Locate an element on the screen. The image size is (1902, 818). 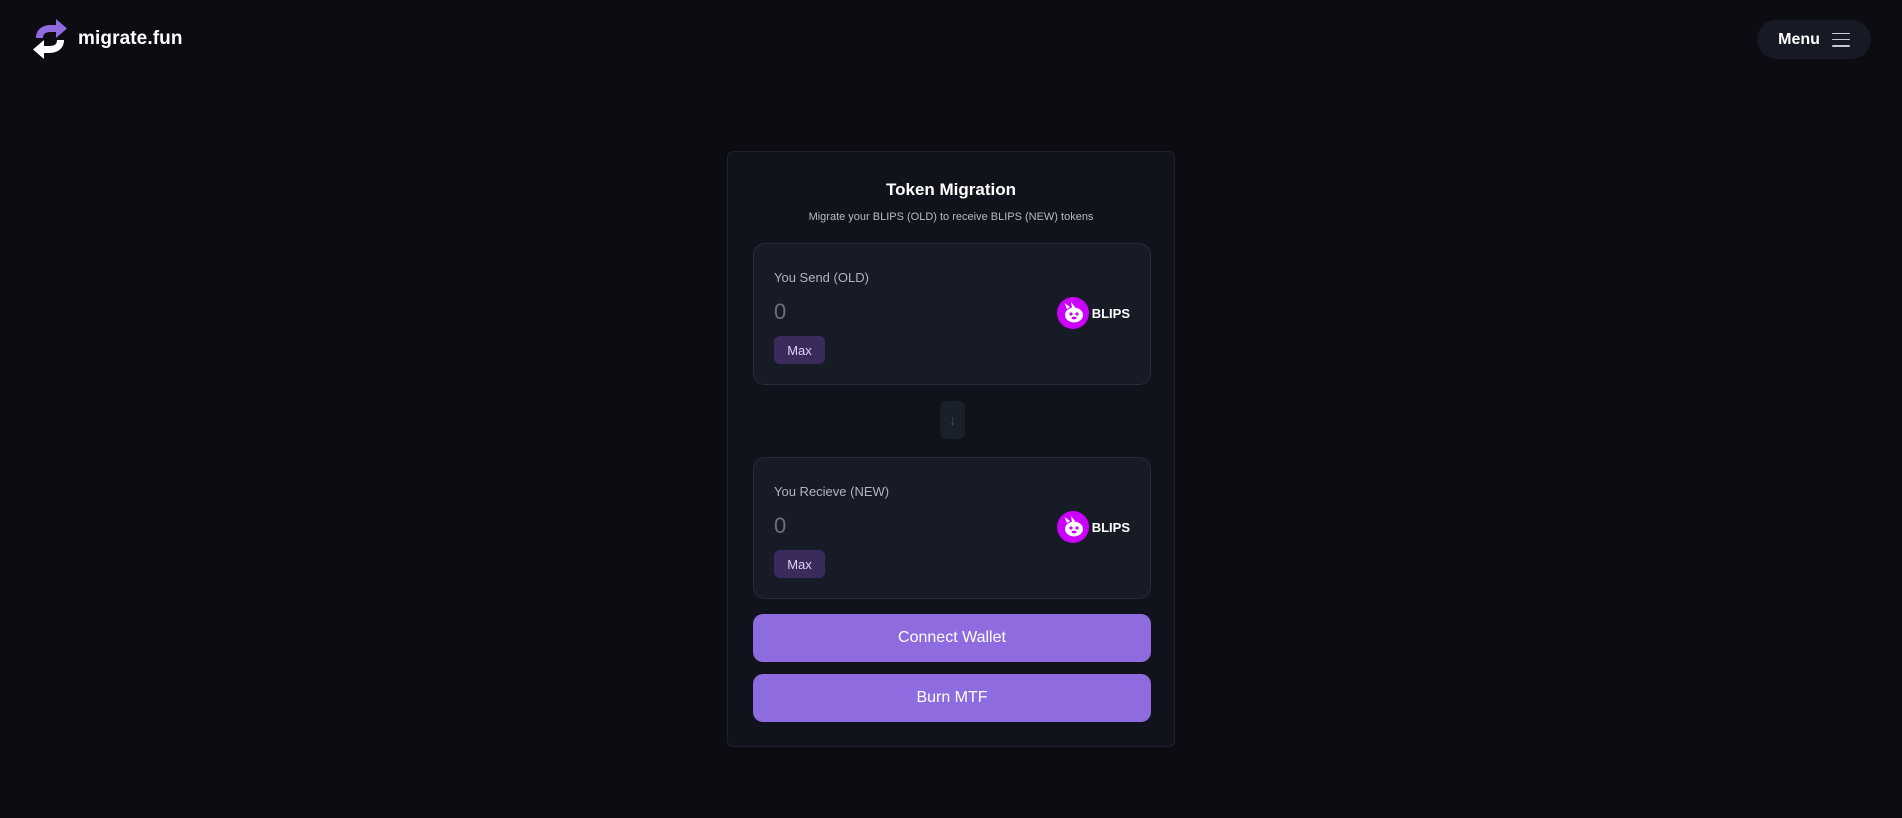
send-panel: You Send (OLD) Max BLIPS is located at coordinates (952, 314).